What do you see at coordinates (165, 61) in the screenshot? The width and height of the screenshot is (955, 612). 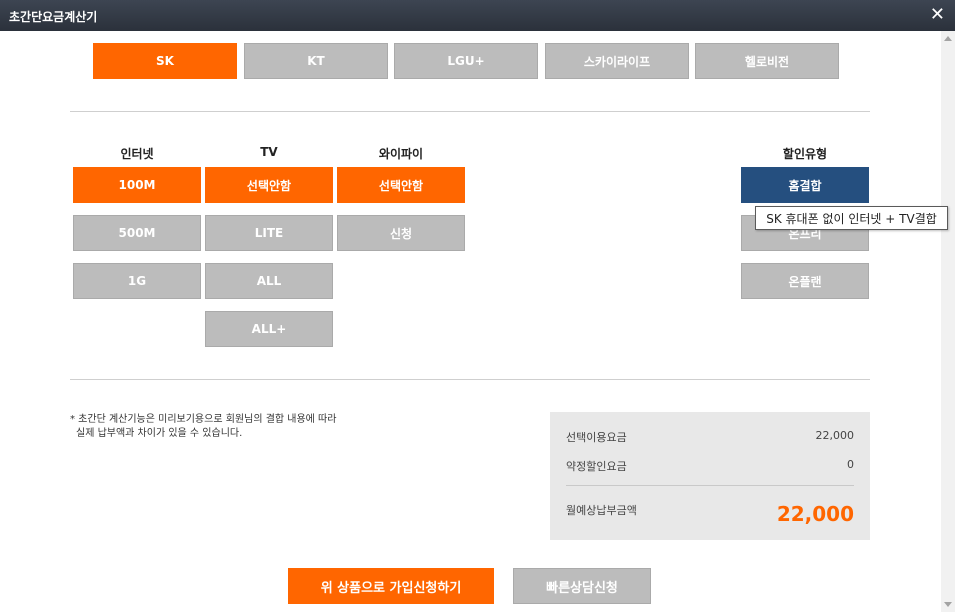 I see `carrier-sk-button: SK` at bounding box center [165, 61].